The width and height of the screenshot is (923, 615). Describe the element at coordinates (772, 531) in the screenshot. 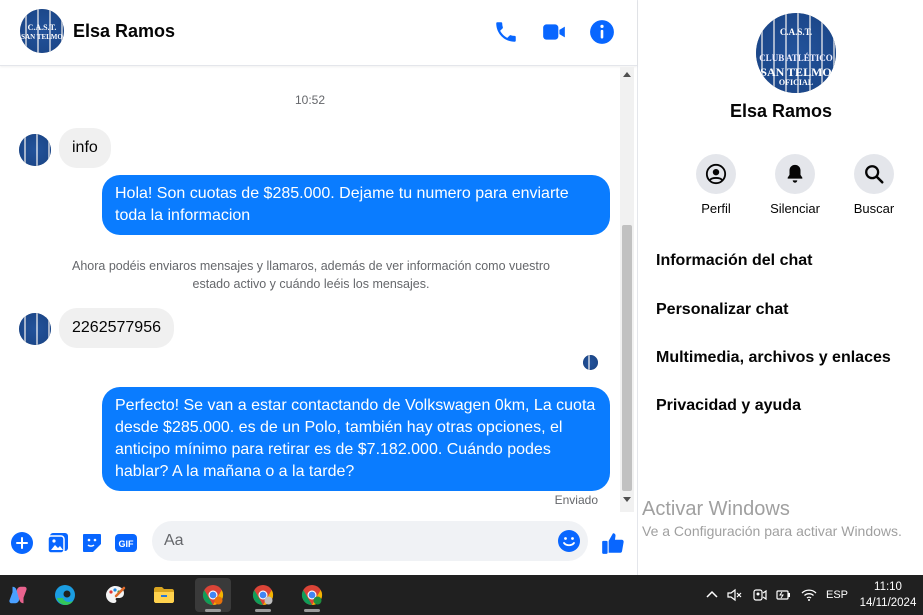

I see `activation-watermark-text: Ve a Configuración para activar Windows.` at that location.